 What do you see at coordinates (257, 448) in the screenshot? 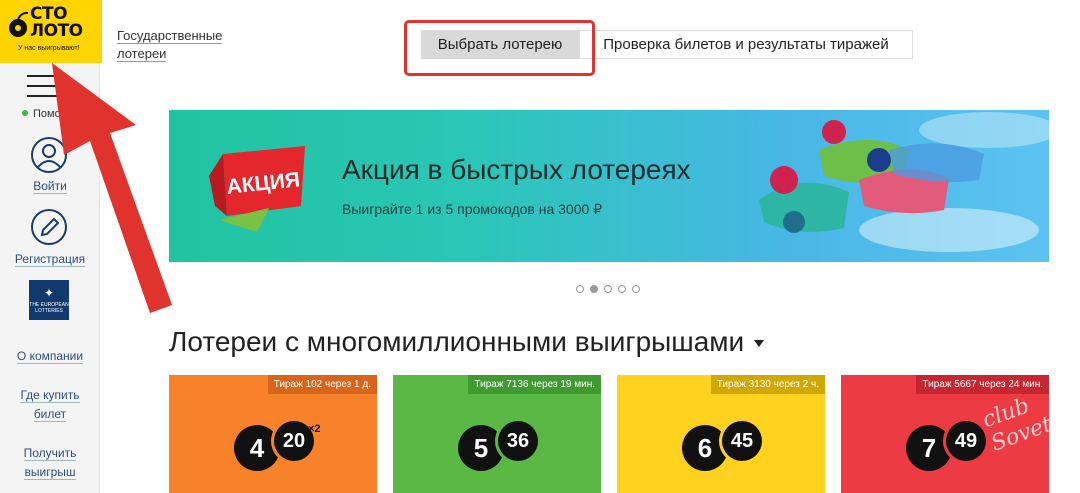
I see `ball-main: 4` at bounding box center [257, 448].